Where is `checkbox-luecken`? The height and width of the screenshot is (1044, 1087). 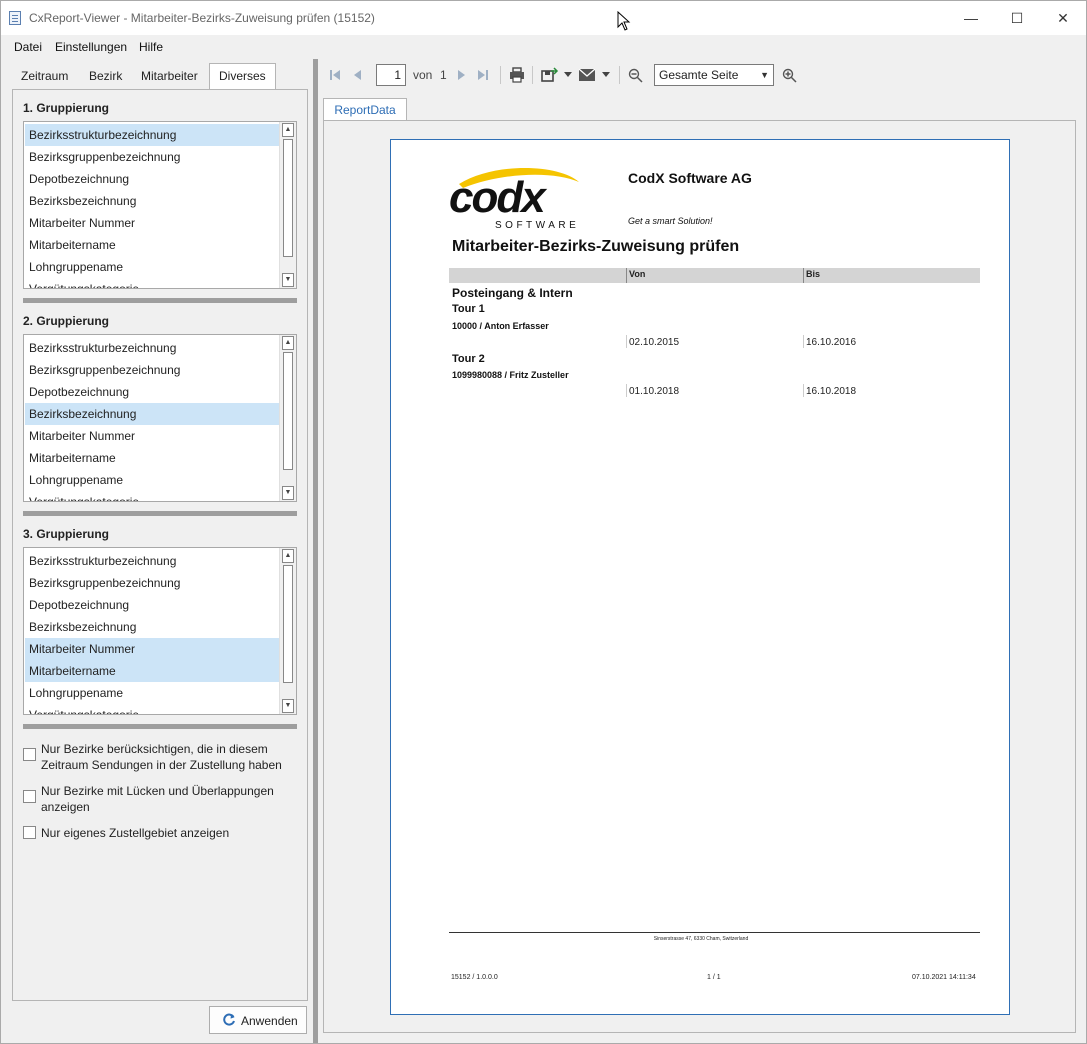 checkbox-luecken is located at coordinates (29, 796).